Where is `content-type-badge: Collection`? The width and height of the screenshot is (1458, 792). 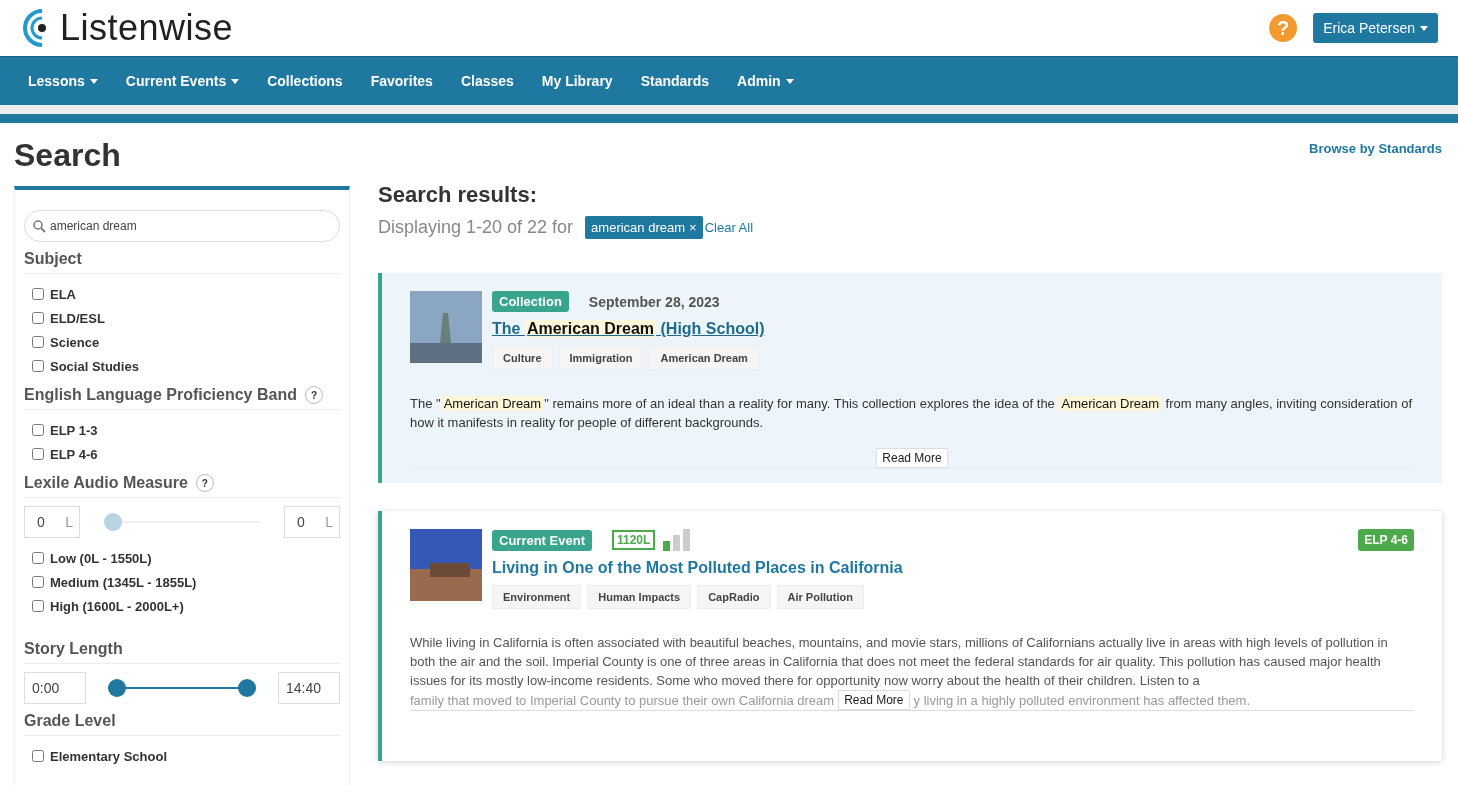
content-type-badge: Collection is located at coordinates (530, 301).